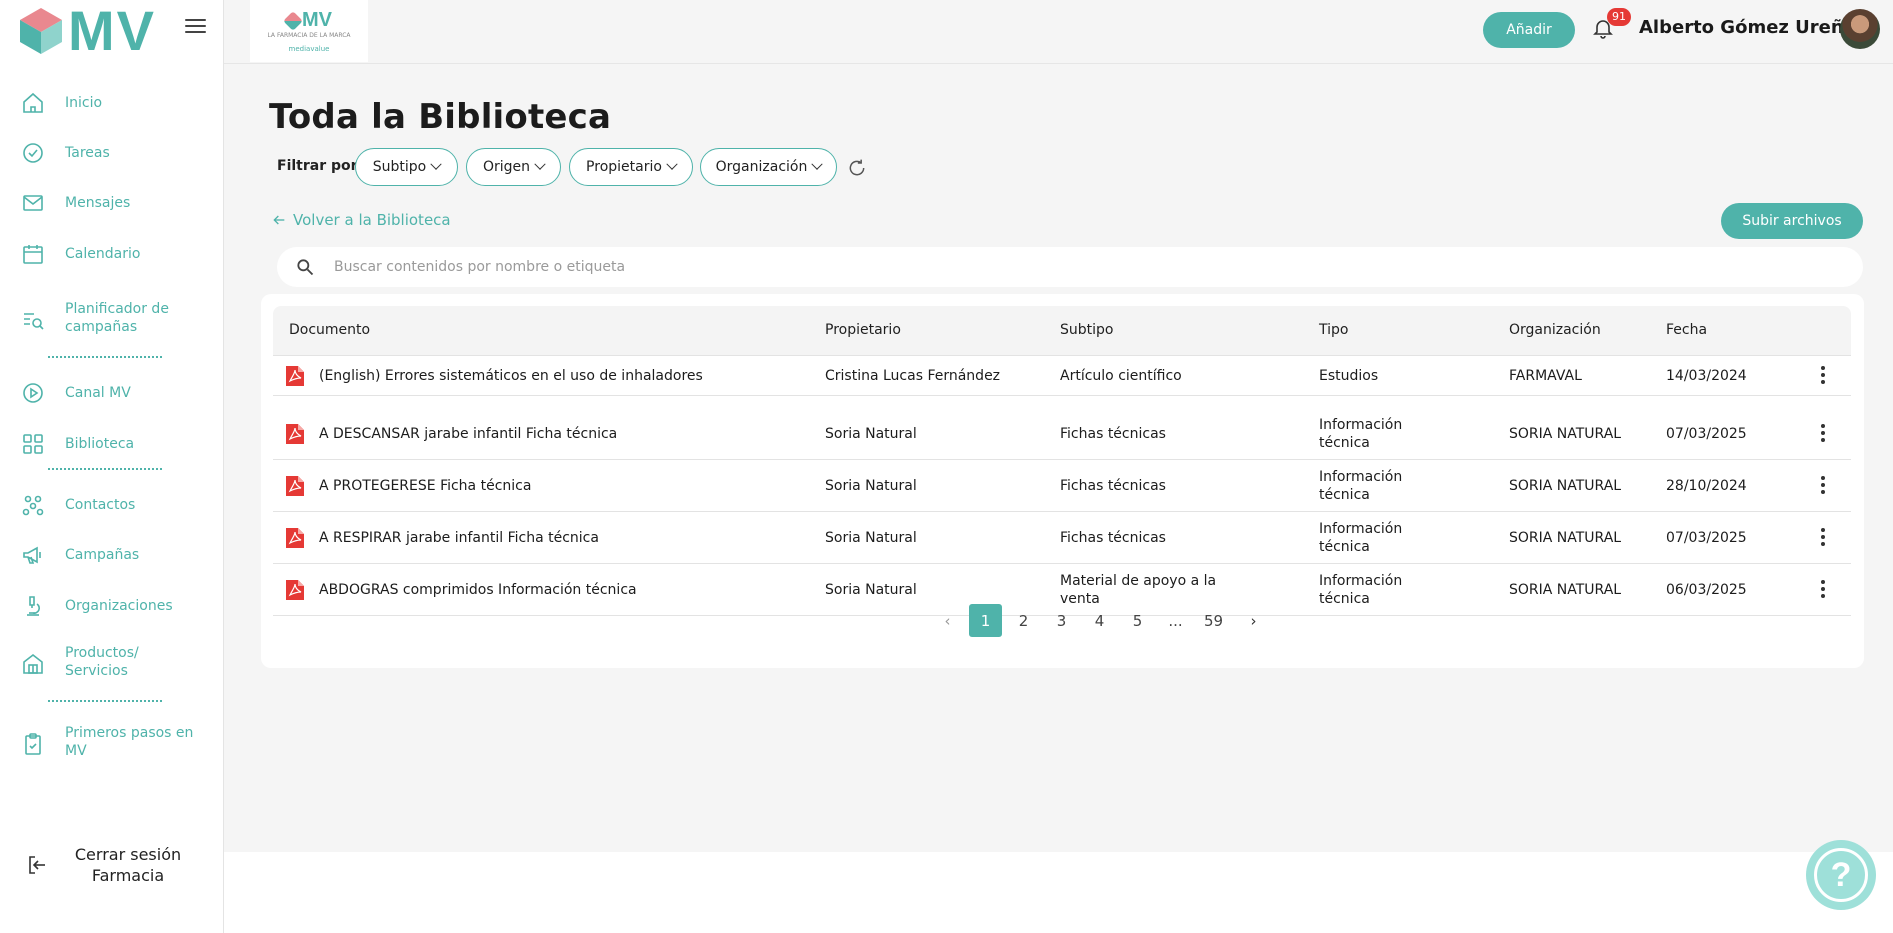  Describe the element at coordinates (37, 865) in the screenshot. I see `logout-icon` at that location.